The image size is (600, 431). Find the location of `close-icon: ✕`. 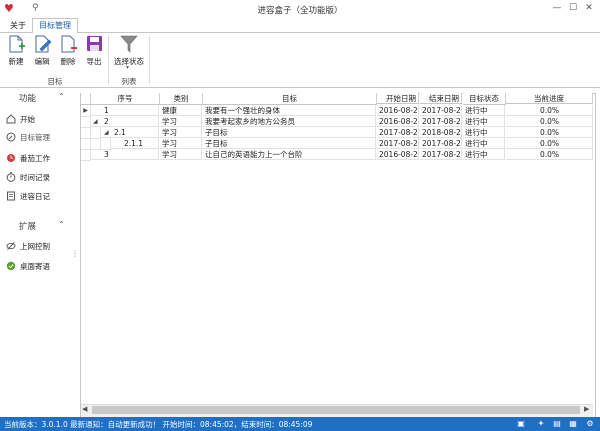

close-icon: ✕ is located at coordinates (589, 8).